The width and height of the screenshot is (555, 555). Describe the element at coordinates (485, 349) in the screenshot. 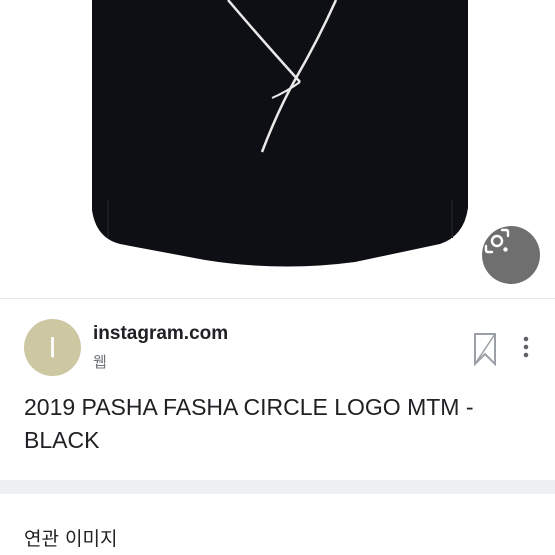

I see `bookmark-icon` at that location.